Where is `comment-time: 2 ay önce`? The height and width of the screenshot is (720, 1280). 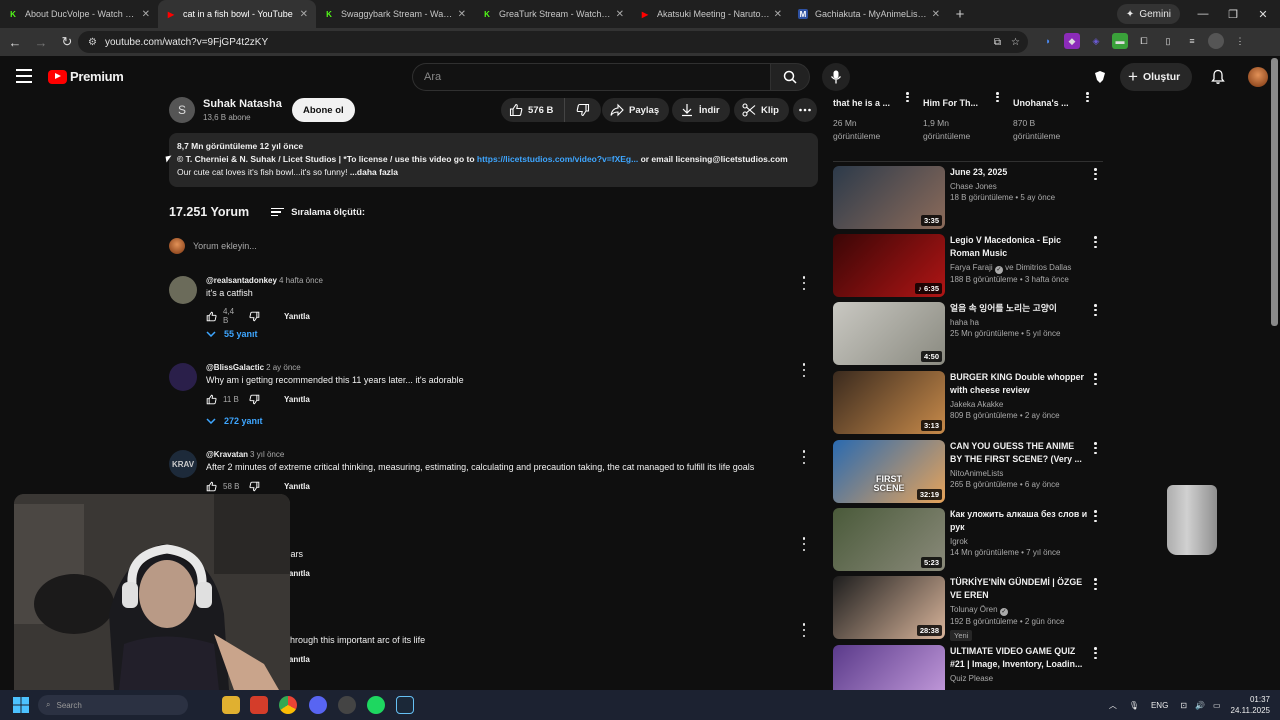 comment-time: 2 ay önce is located at coordinates (283, 367).